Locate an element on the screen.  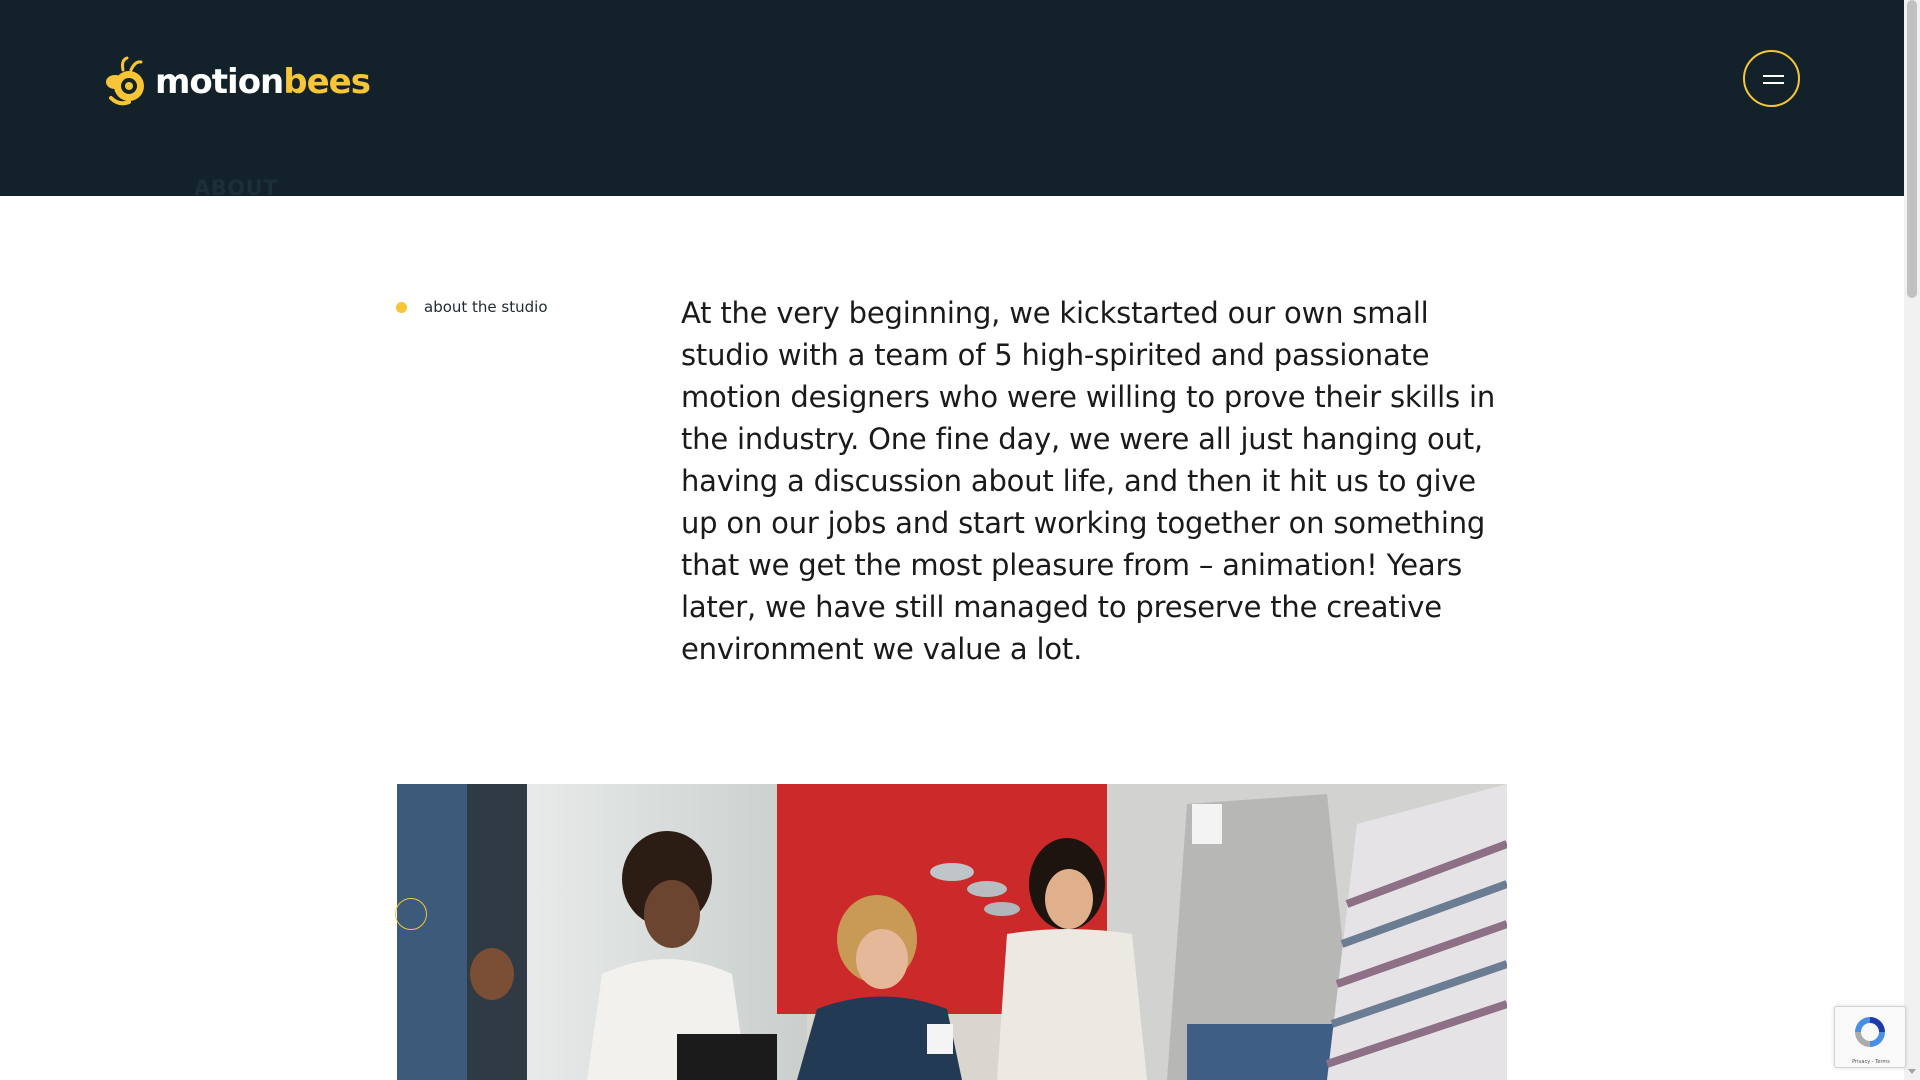
bullet-dot-icon is located at coordinates (401, 307).